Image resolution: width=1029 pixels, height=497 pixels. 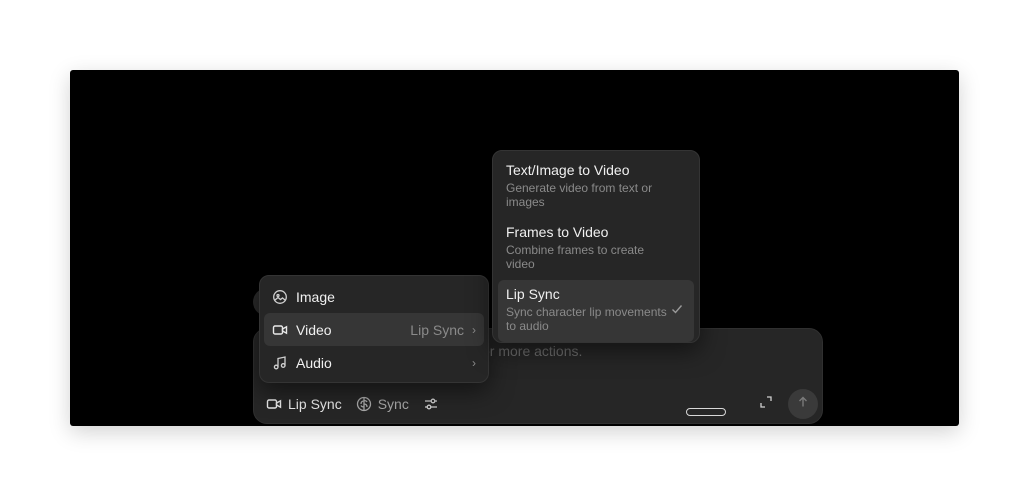 What do you see at coordinates (677, 311) in the screenshot?
I see `check-icon` at bounding box center [677, 311].